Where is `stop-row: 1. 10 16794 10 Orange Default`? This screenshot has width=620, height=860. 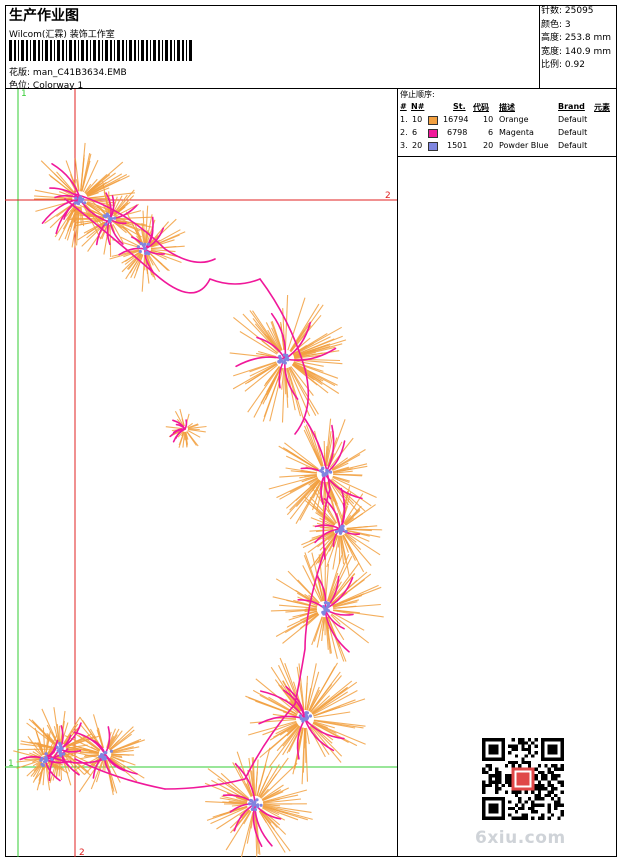
stop-row: 1. 10 16794 10 Orange Default is located at coordinates (507, 121).